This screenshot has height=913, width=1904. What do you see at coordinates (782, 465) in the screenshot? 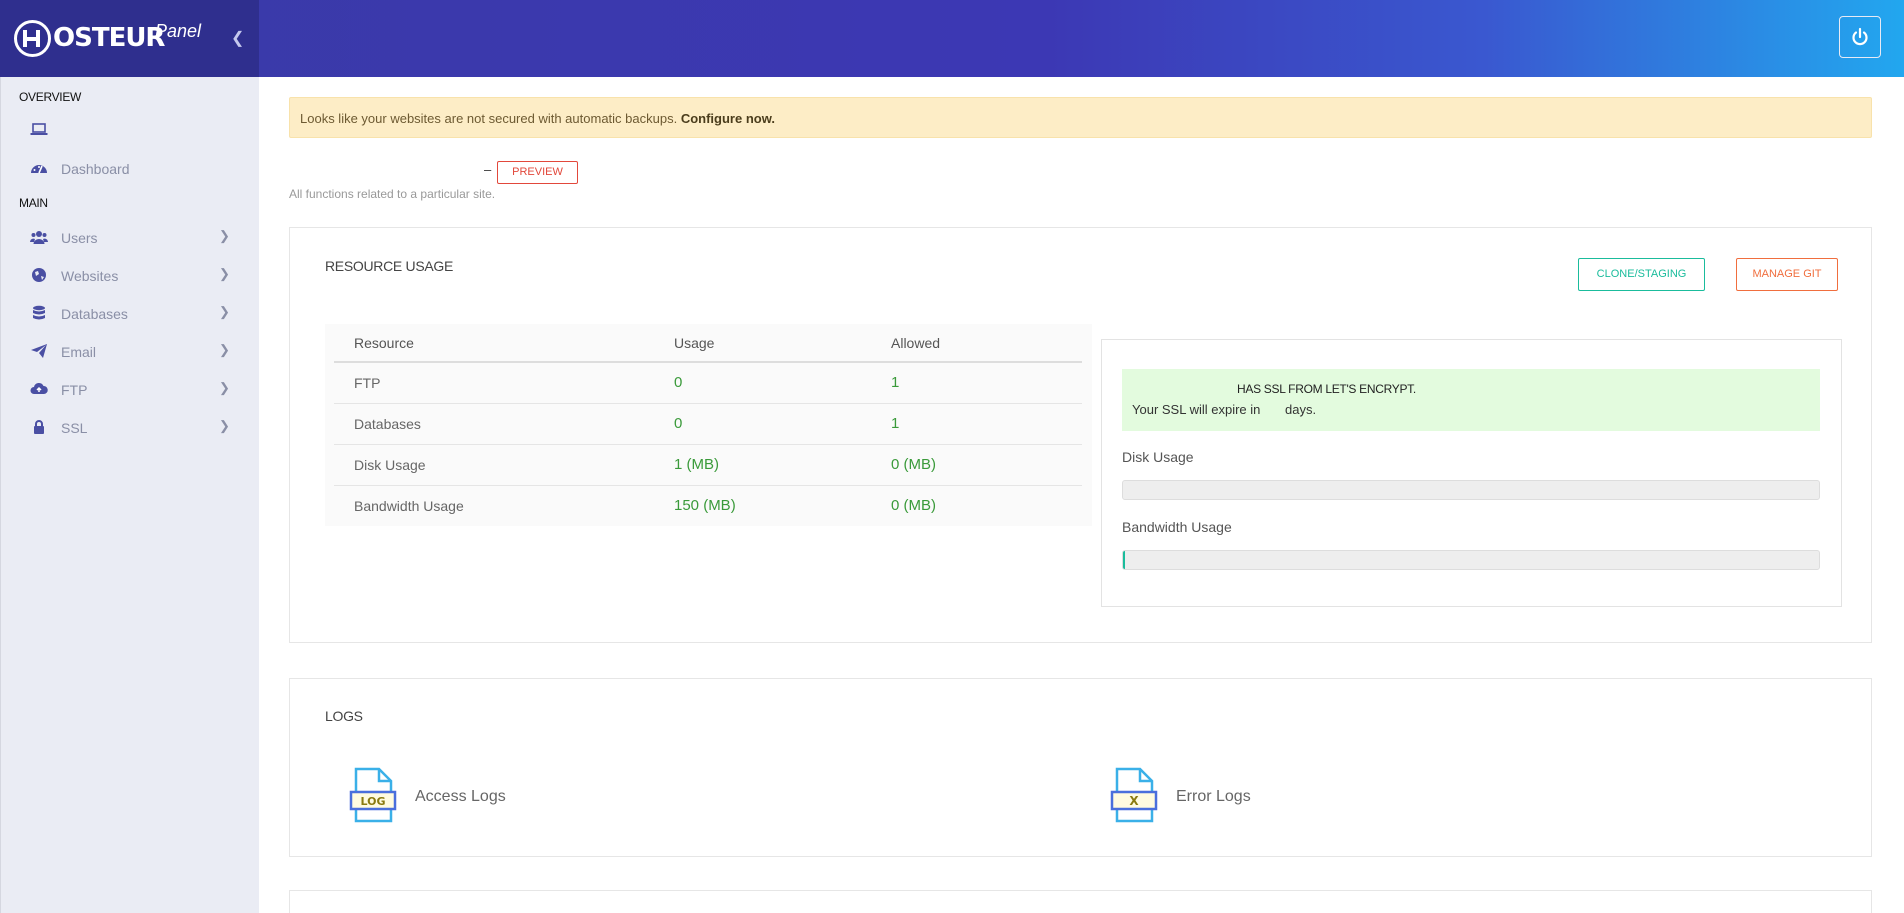
I see `usage-cell: 1 (MB)` at bounding box center [782, 465].